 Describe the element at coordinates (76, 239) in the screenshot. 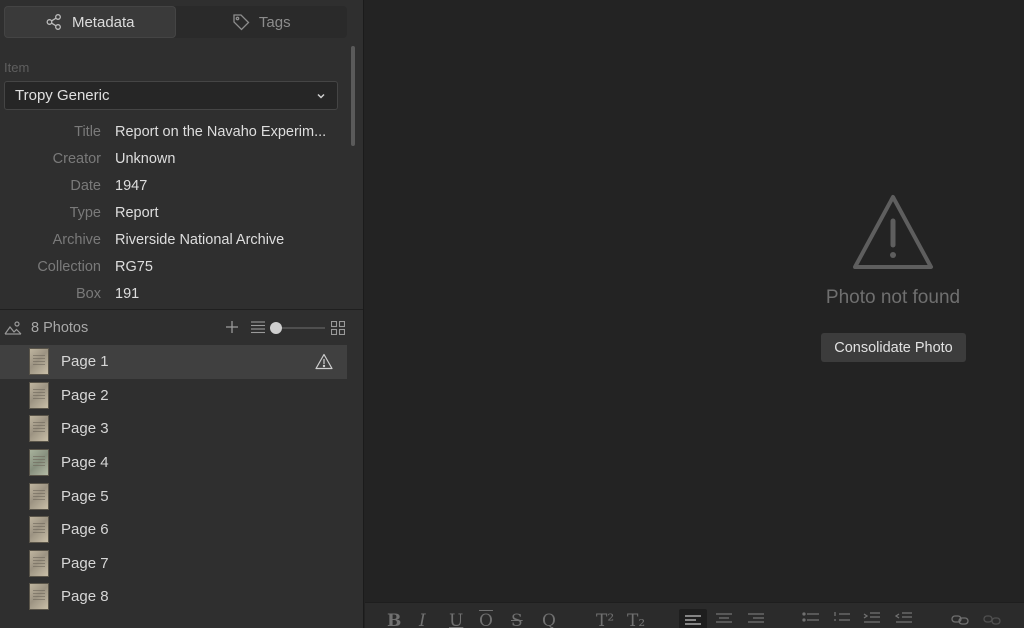

I see `field-label: Archive` at that location.